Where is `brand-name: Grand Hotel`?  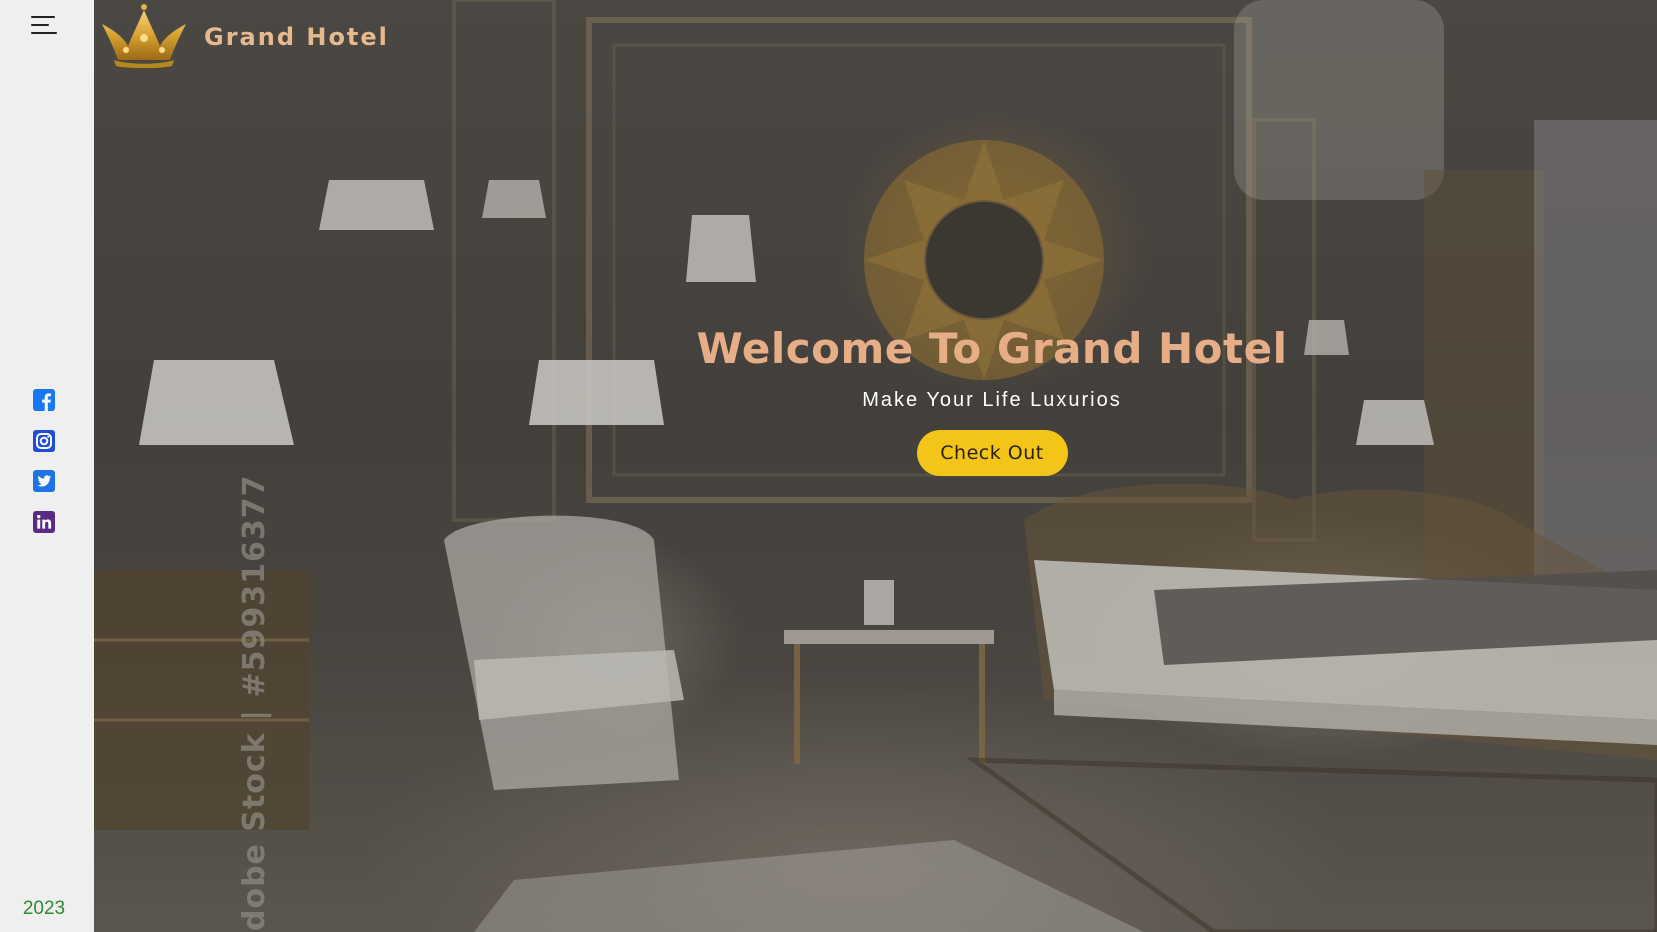
brand-name: Grand Hotel is located at coordinates (296, 37).